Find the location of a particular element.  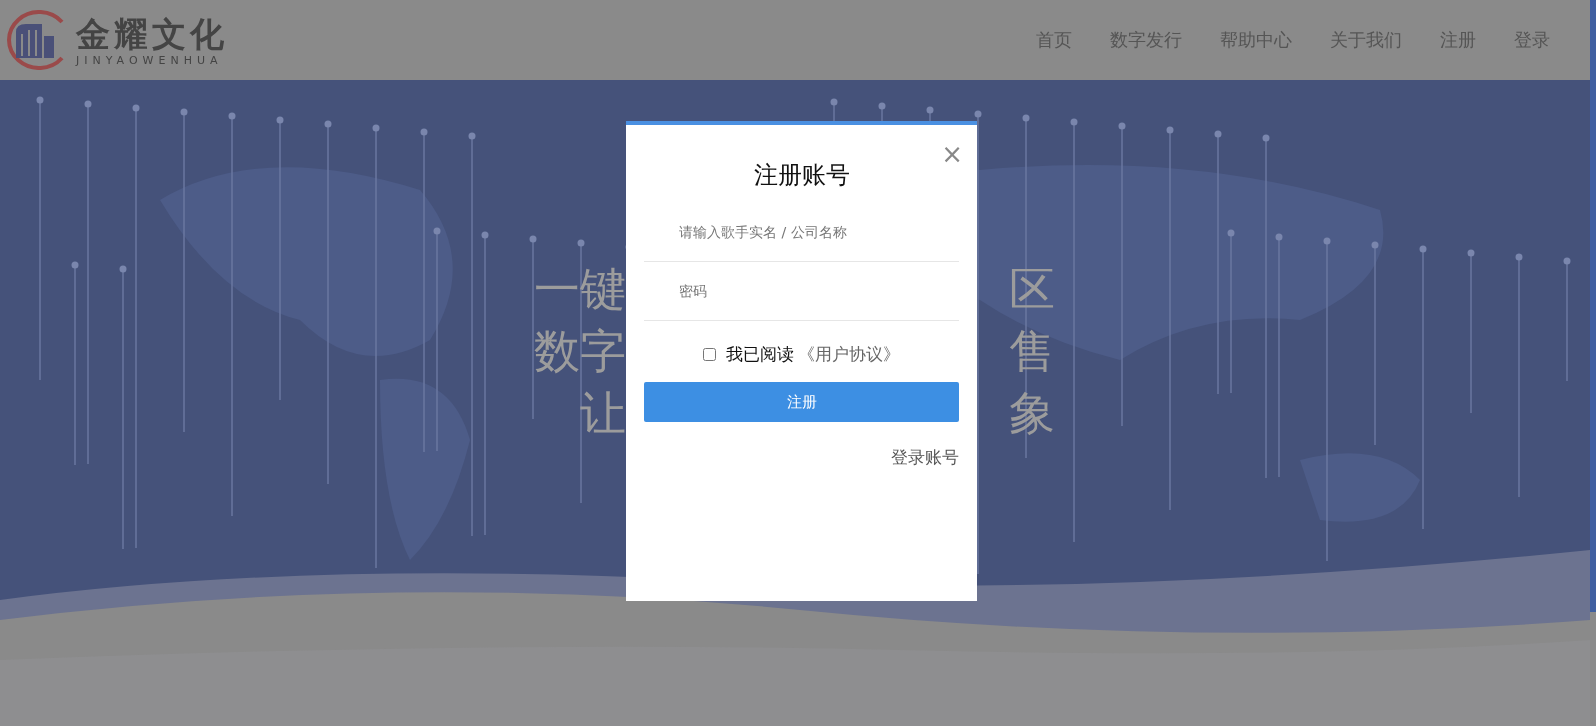

headline-text: 售 is located at coordinates (1032, 351).